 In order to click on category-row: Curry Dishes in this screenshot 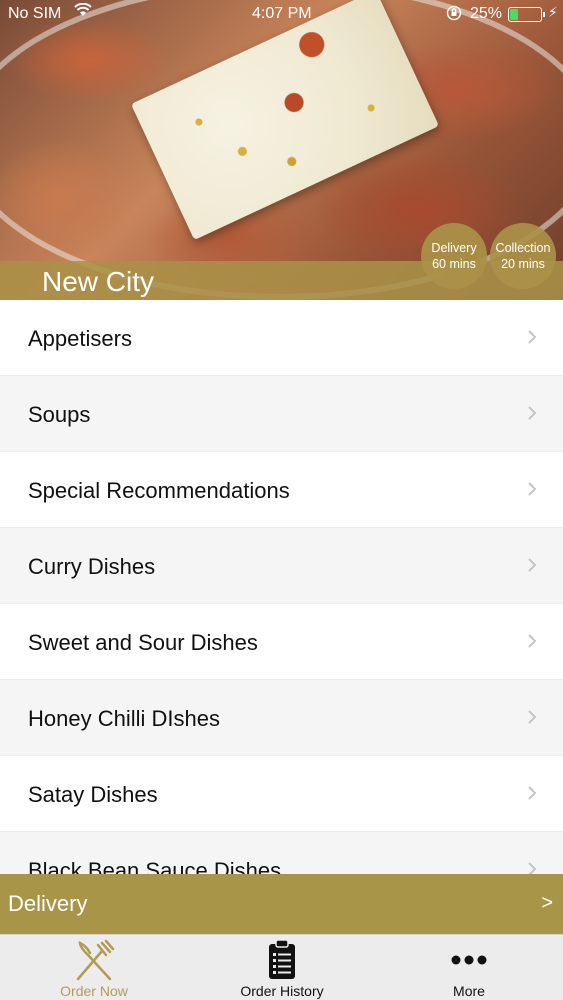, I will do `click(281, 566)`.